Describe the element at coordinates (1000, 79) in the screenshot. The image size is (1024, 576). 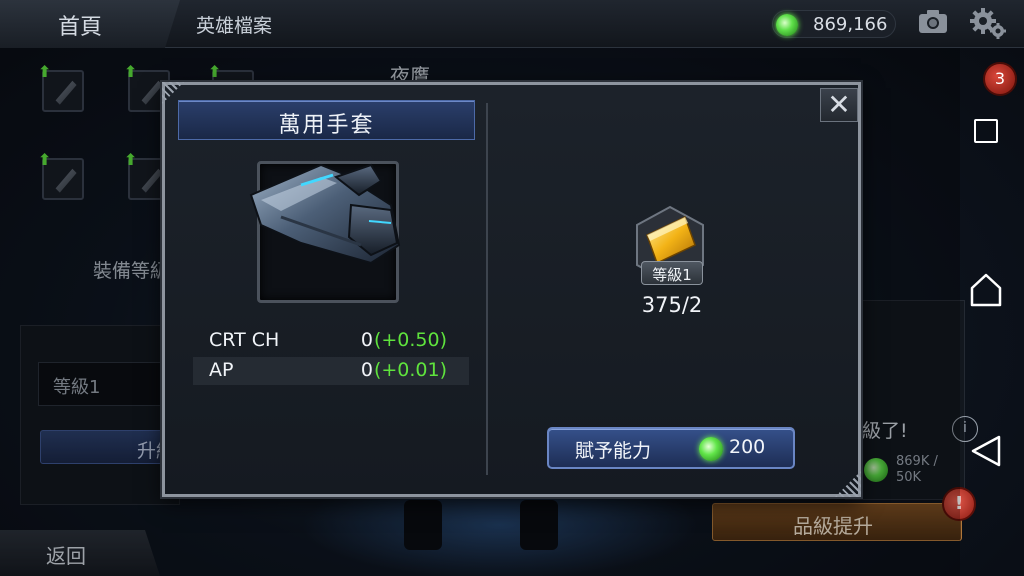
I see `notification-badge: 3` at that location.